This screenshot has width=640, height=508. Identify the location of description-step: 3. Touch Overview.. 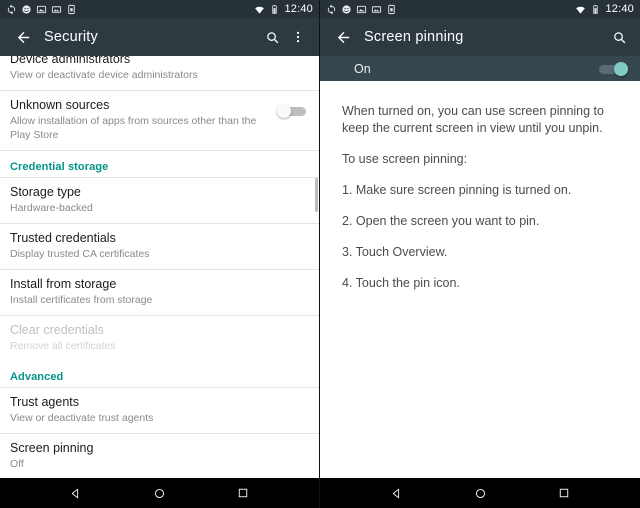
(395, 252).